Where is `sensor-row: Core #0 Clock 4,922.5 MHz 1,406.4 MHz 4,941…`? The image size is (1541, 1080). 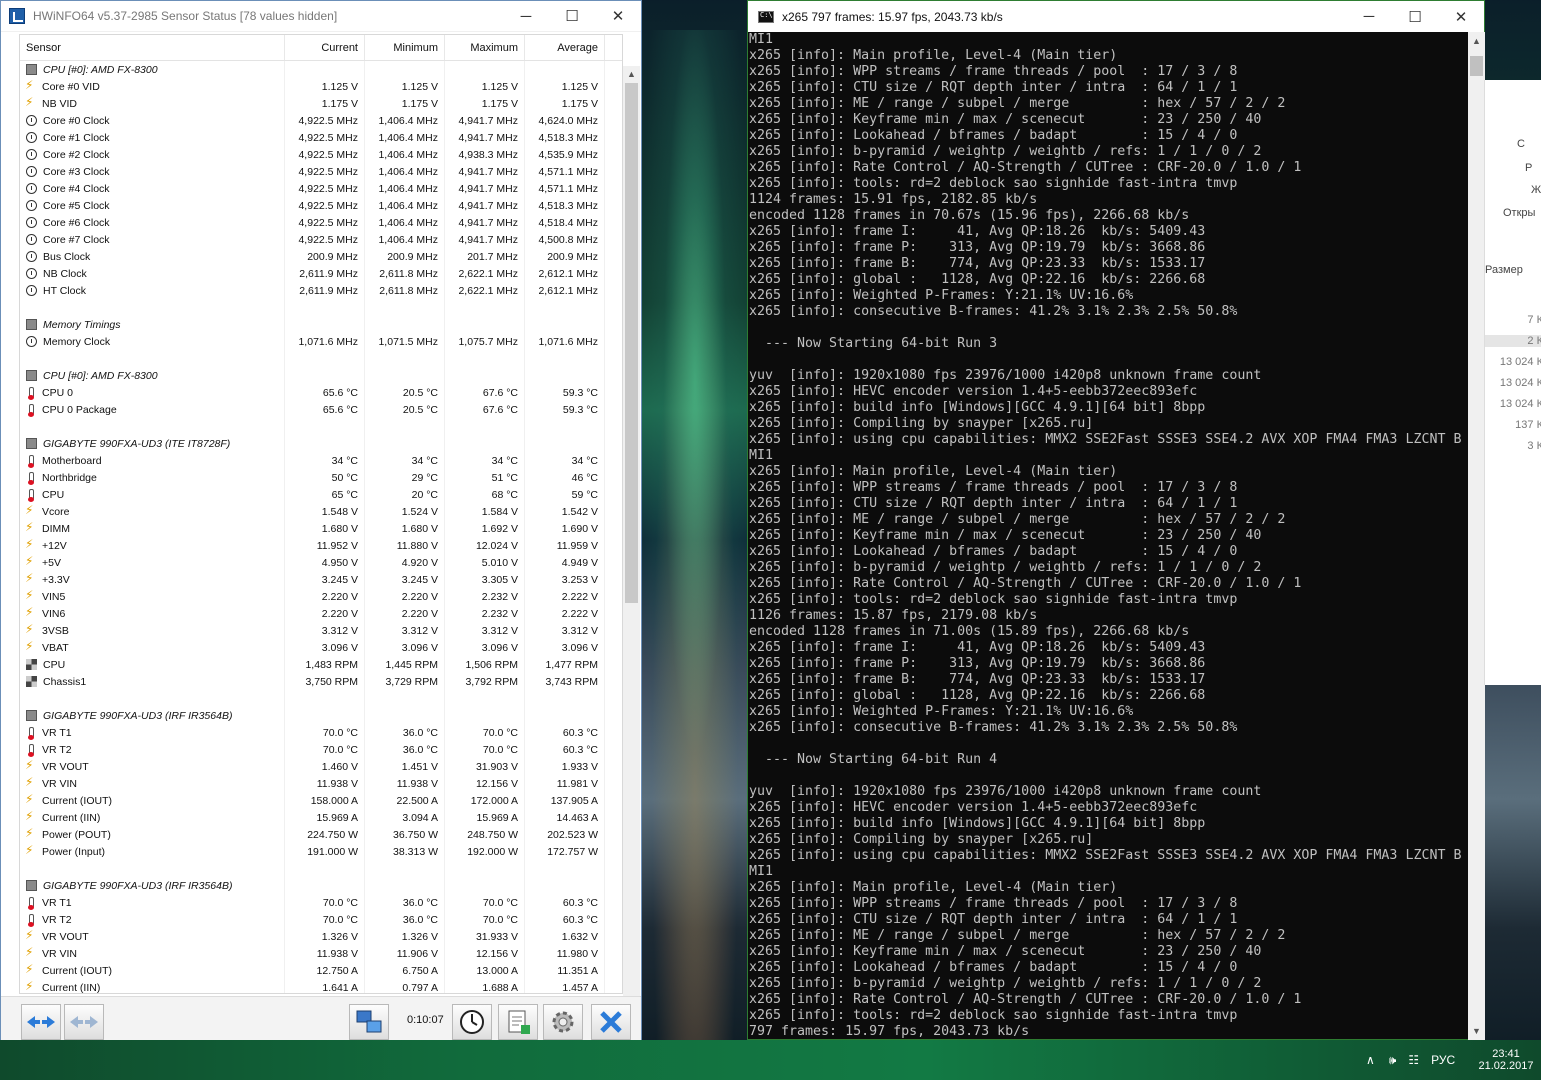
sensor-row: Core #0 Clock 4,922.5 MHz 1,406.4 MHz 4,941… is located at coordinates (321, 120).